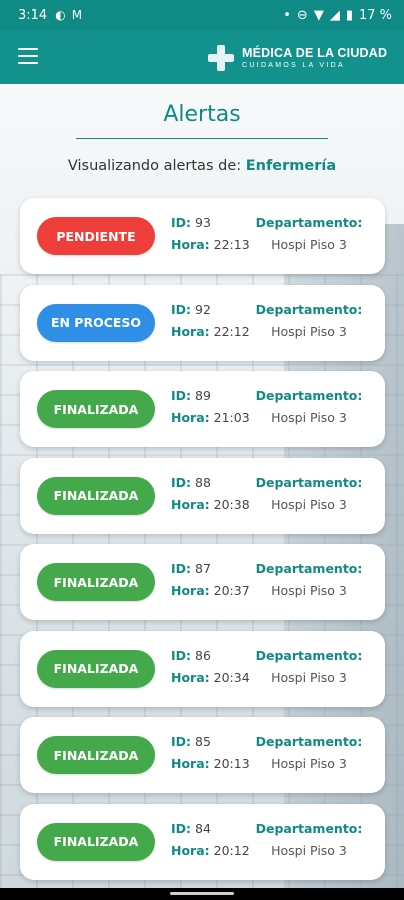 The height and width of the screenshot is (900, 404). I want to click on alert-id: 85, so click(203, 741).